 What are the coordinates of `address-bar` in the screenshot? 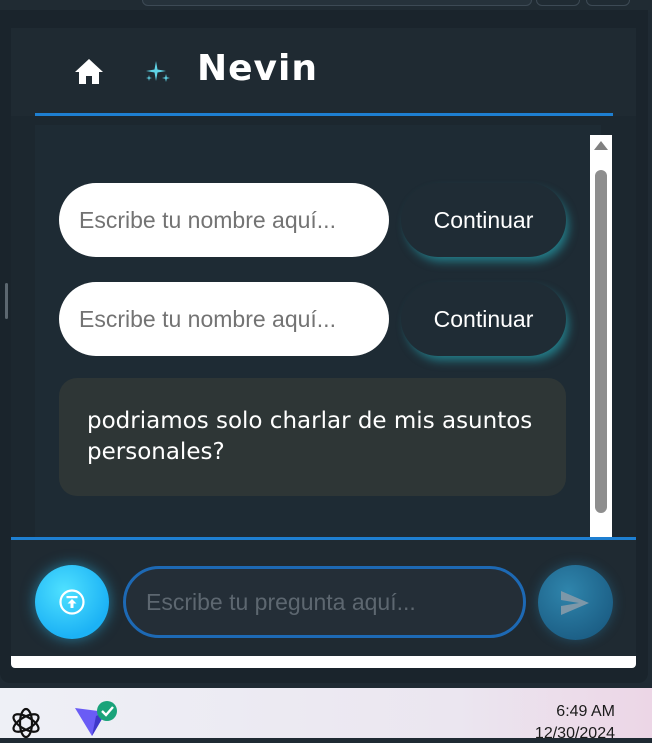 It's located at (337, 3).